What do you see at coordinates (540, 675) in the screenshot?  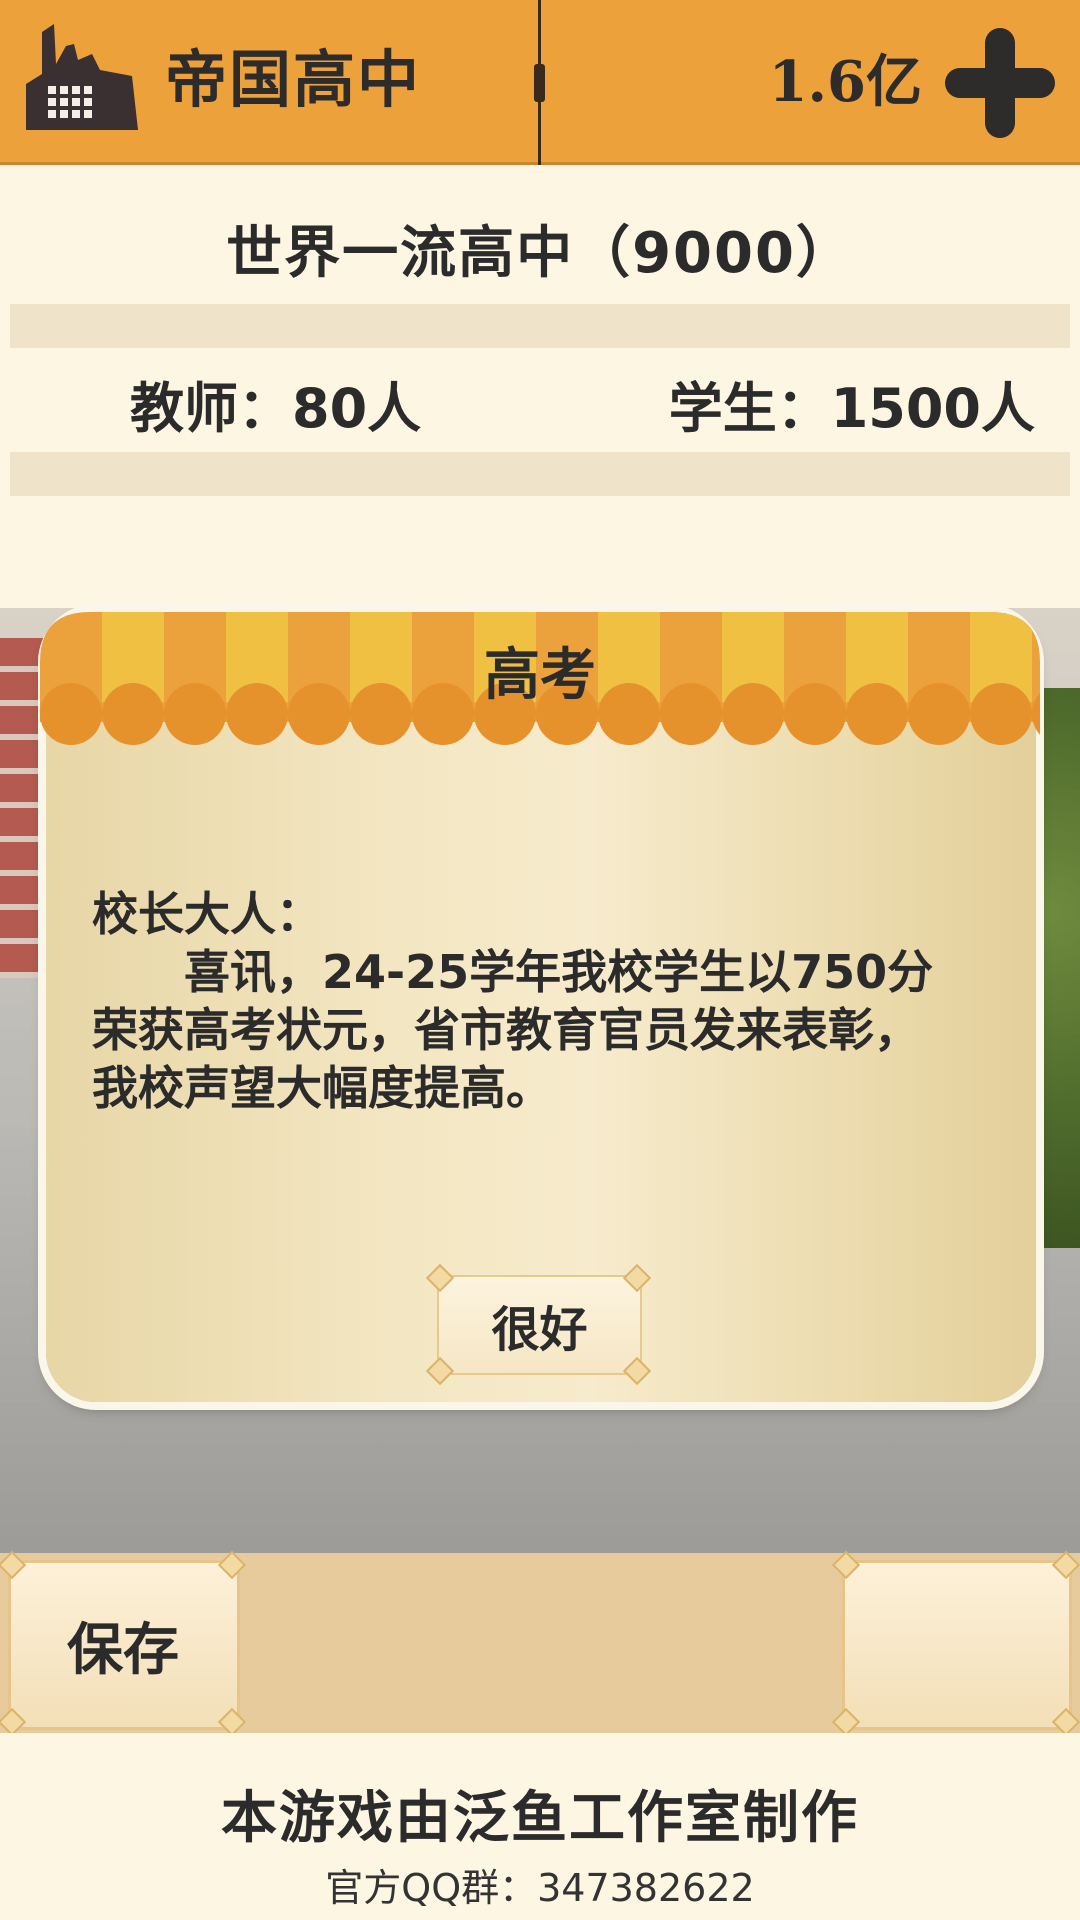 I see `dialog-title: 高考` at bounding box center [540, 675].